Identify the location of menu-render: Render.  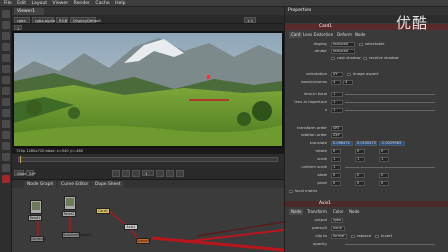
(82, 3).